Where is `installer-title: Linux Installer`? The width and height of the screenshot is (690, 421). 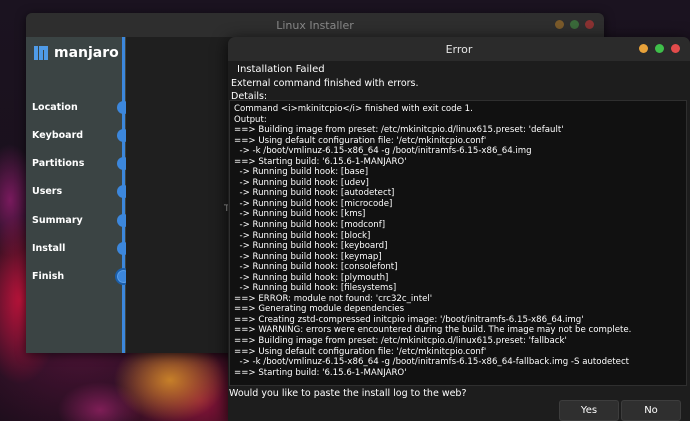
installer-title: Linux Installer is located at coordinates (315, 25).